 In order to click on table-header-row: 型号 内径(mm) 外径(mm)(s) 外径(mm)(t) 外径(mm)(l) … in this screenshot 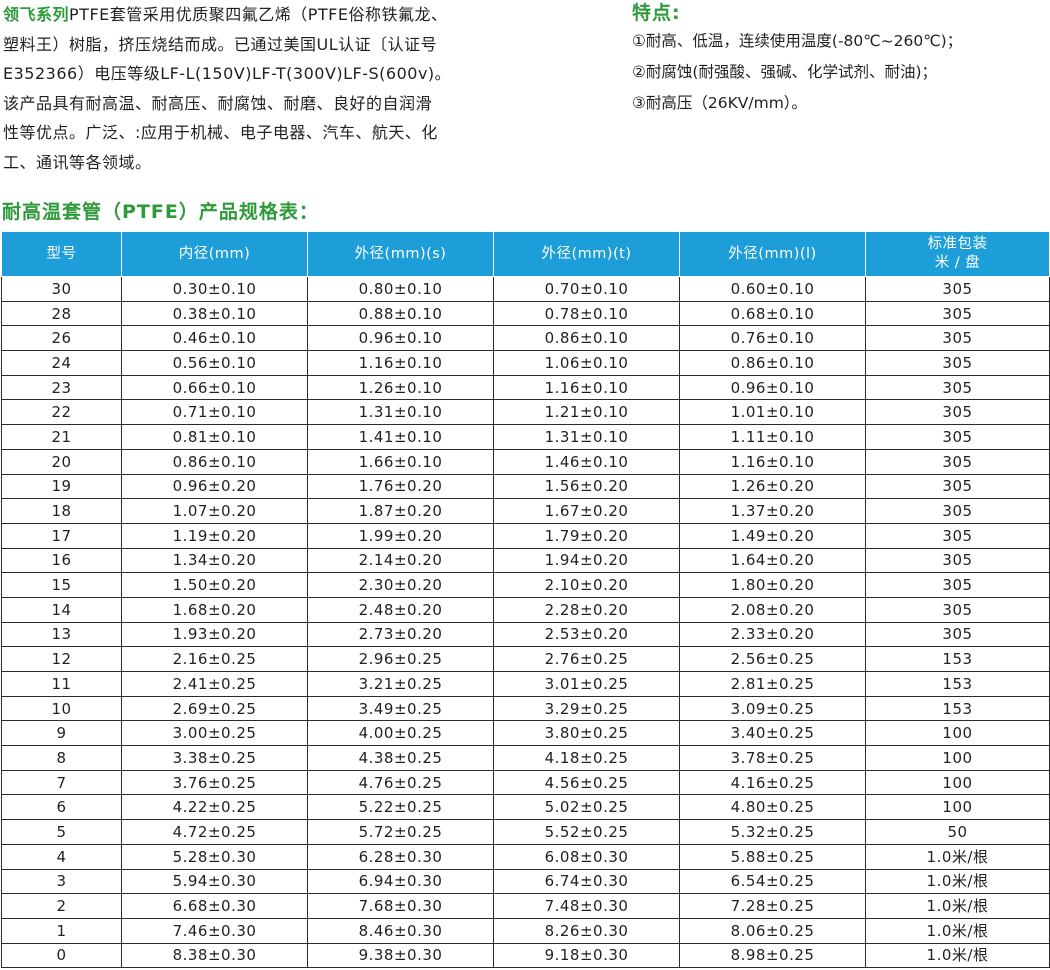, I will do `click(525, 254)`.